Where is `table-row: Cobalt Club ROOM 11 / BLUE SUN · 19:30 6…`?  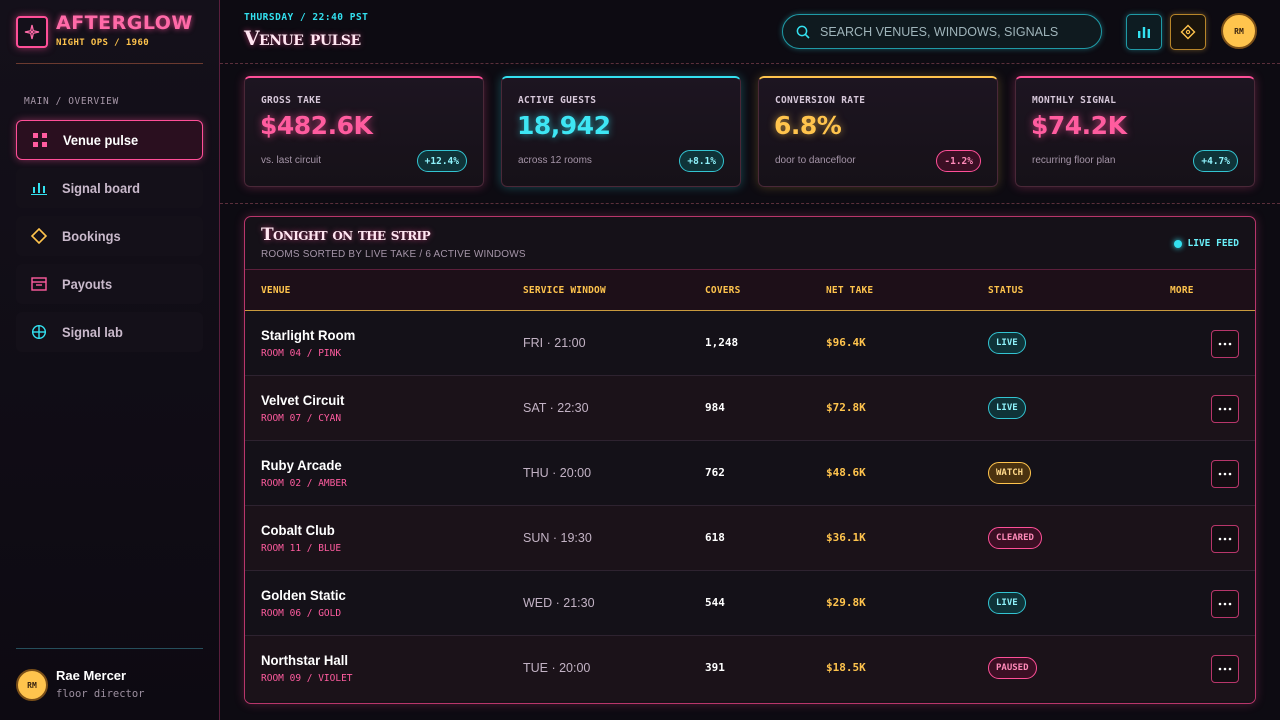
table-row: Cobalt Club ROOM 11 / BLUE SUN · 19:30 6… is located at coordinates (750, 538).